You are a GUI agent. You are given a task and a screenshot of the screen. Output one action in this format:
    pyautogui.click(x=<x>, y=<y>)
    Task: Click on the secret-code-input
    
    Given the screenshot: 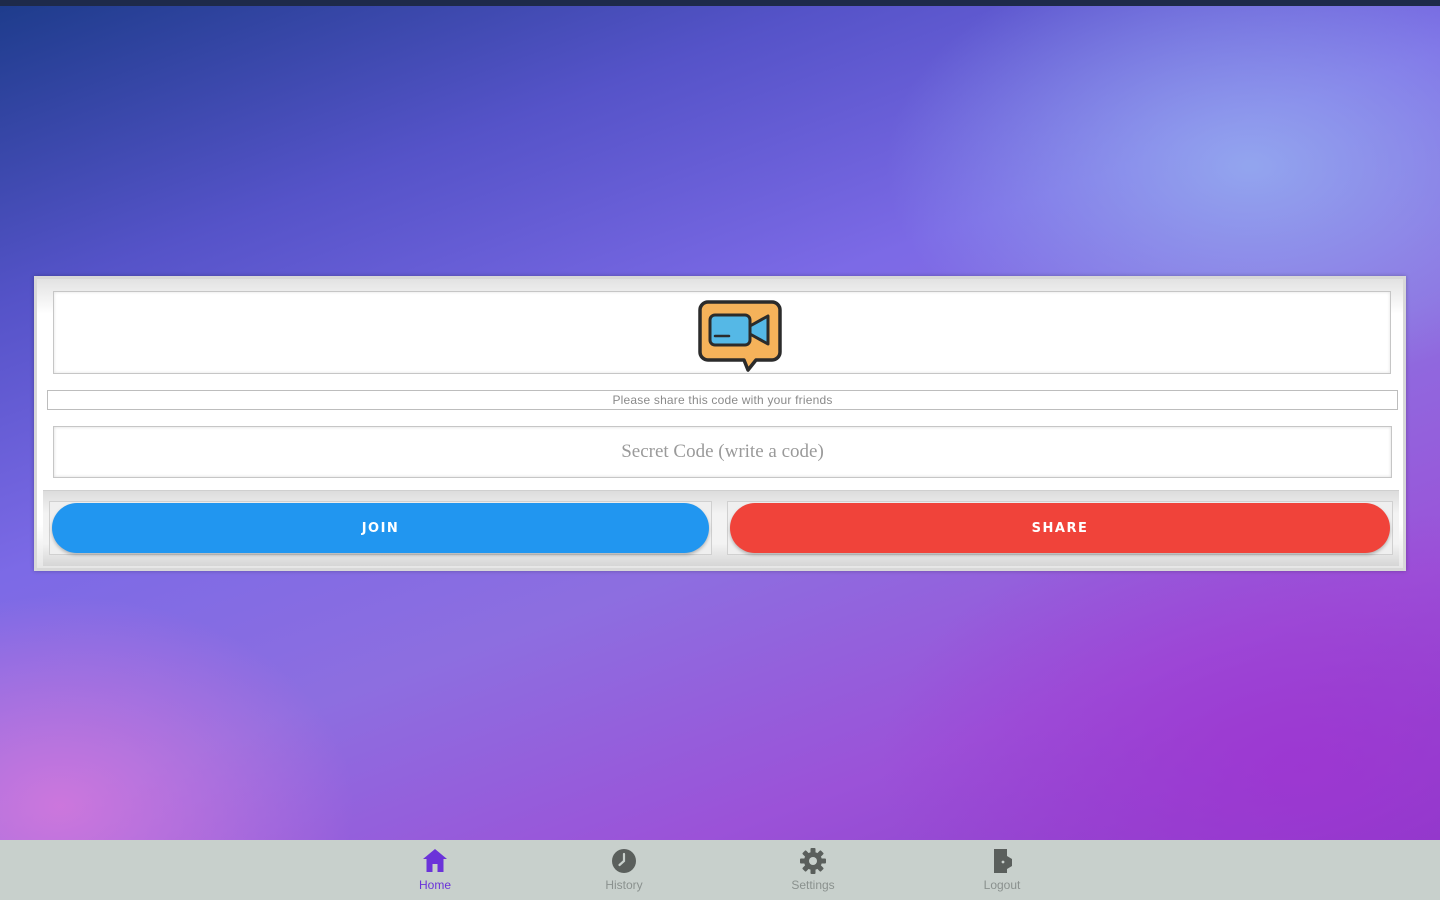 What is the action you would take?
    pyautogui.click(x=722, y=452)
    